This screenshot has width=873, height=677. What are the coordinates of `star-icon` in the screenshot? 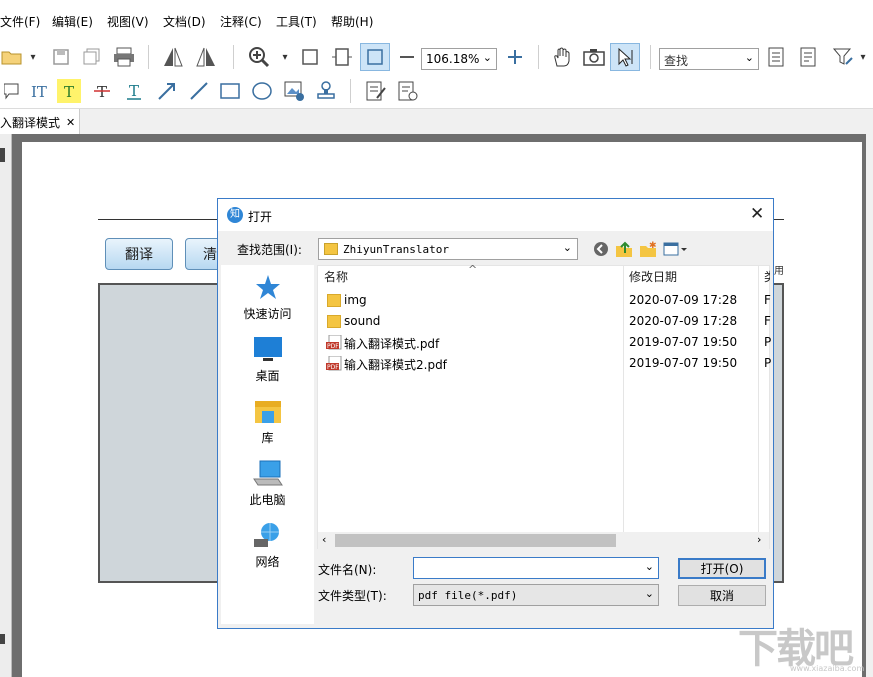 It's located at (267, 287).